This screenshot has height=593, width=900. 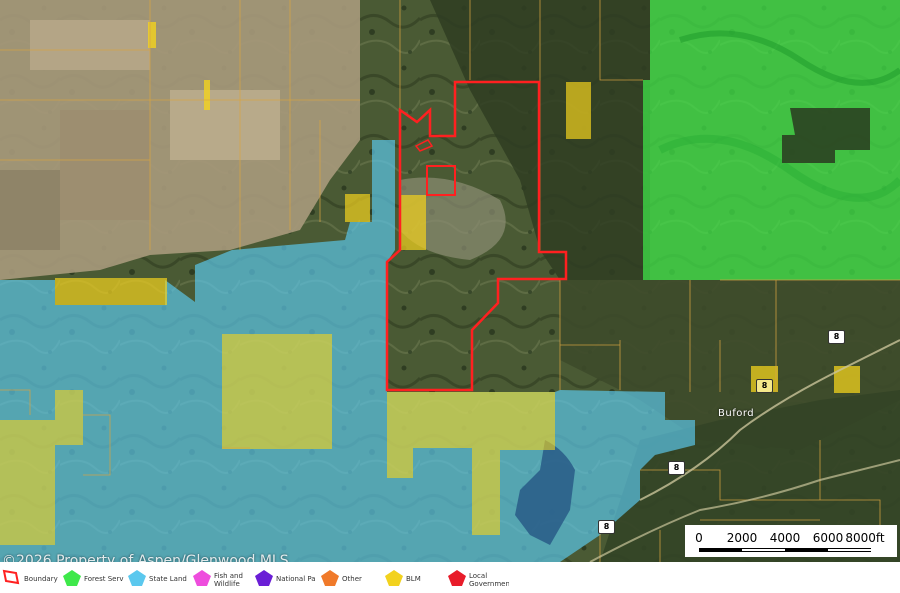 I want to click on scale-bar: 0 2000 4000 6000 8000ft, so click(x=791, y=541).